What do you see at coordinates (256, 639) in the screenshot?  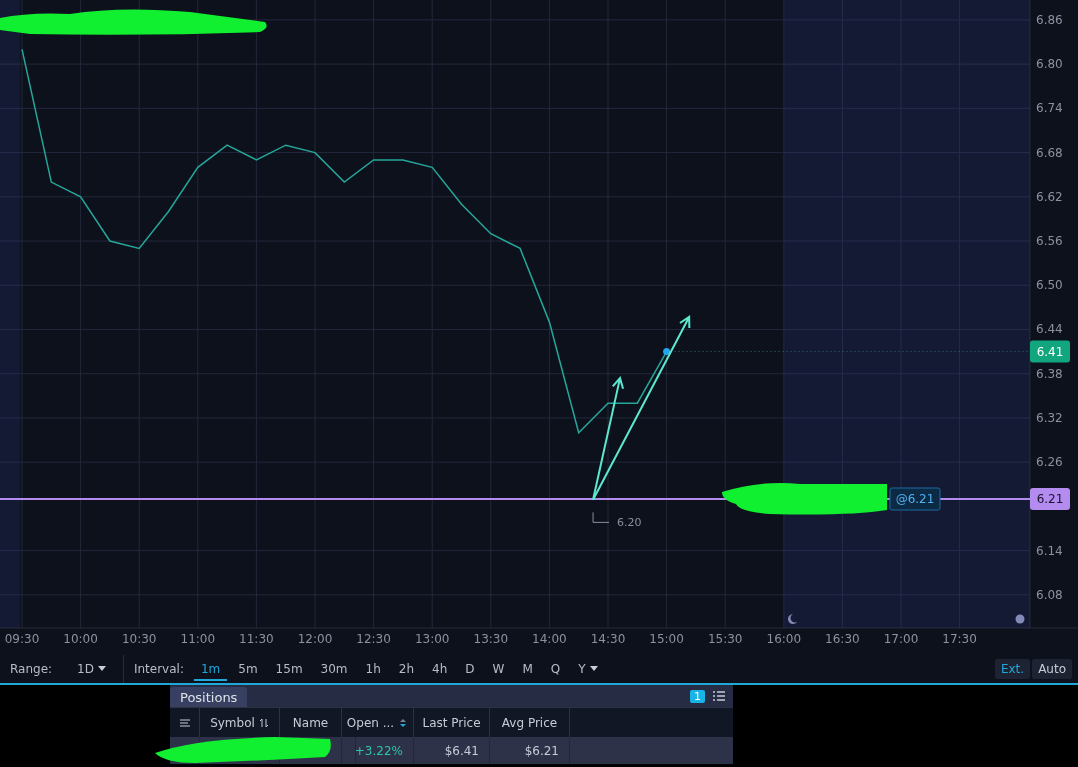 I see `time-axis-label: 11:30` at bounding box center [256, 639].